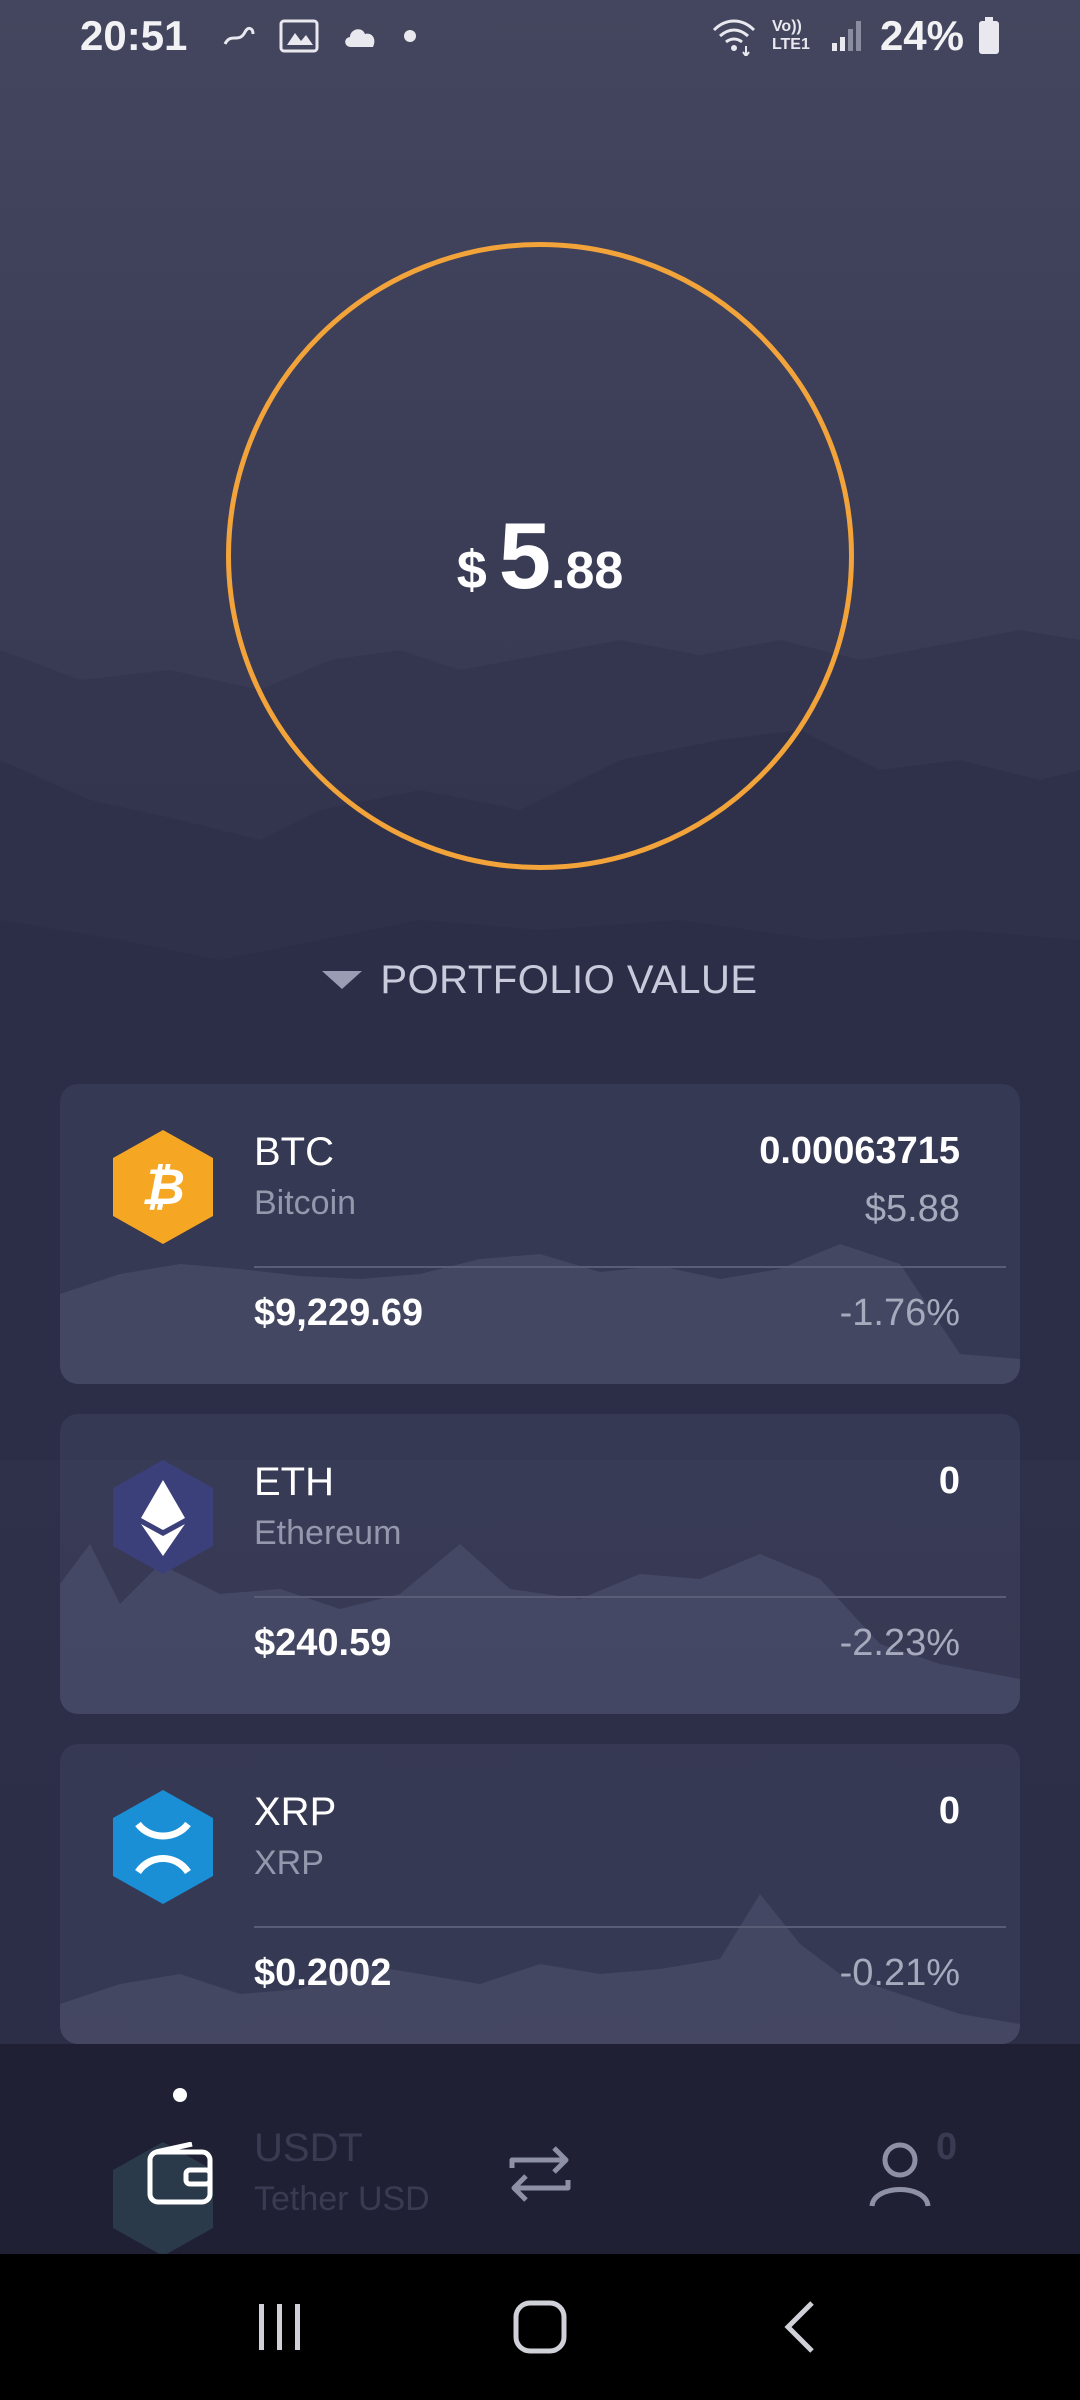 The image size is (1080, 2400). I want to click on recent-apps-button, so click(280, 2327).